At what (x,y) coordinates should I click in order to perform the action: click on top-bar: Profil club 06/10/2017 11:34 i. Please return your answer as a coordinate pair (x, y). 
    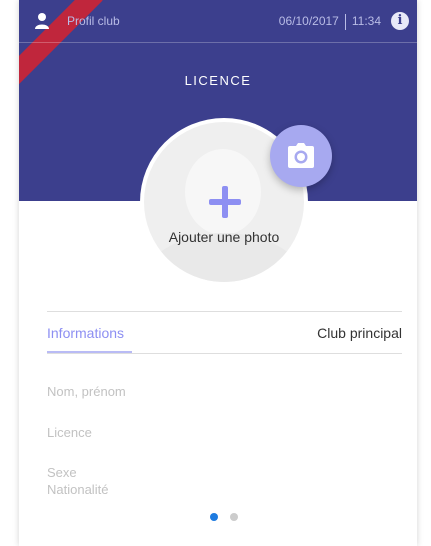
    Looking at the image, I should click on (218, 21).